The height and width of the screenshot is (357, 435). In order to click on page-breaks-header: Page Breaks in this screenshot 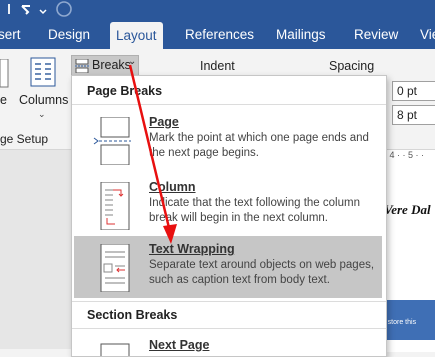, I will do `click(125, 91)`.